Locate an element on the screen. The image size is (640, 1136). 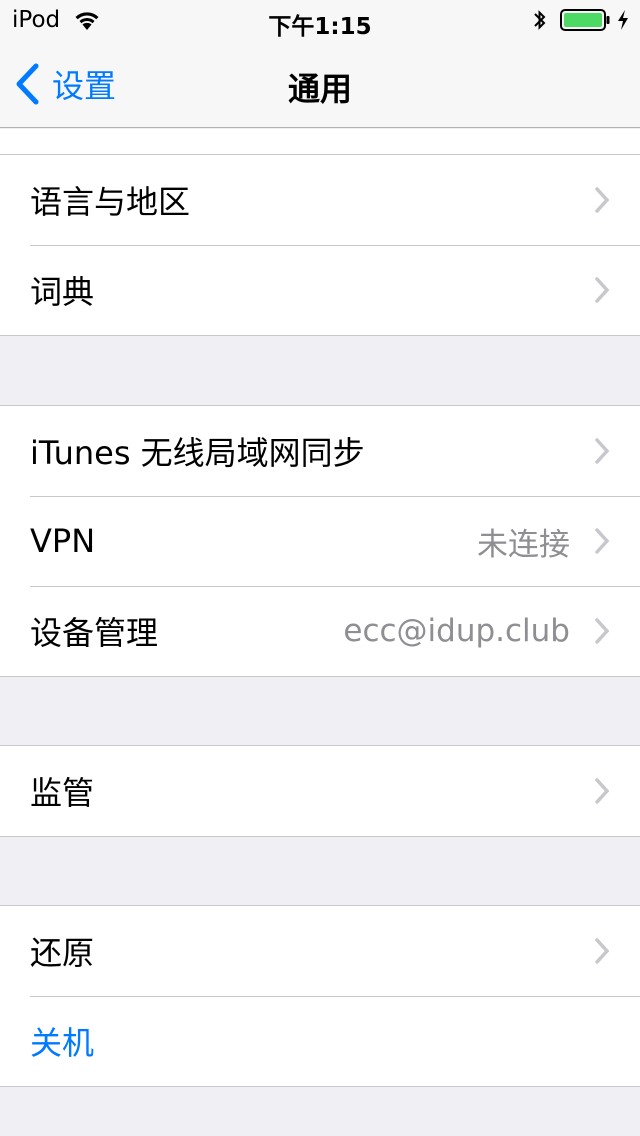
row-value: ecc@idup.club is located at coordinates (456, 631).